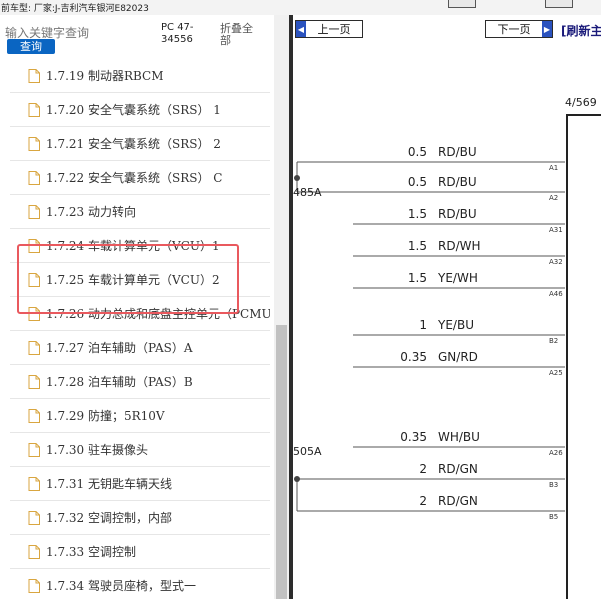  Describe the element at coordinates (91, 552) in the screenshot. I see `tree-item-label: 1.7.33 空调控制` at that location.